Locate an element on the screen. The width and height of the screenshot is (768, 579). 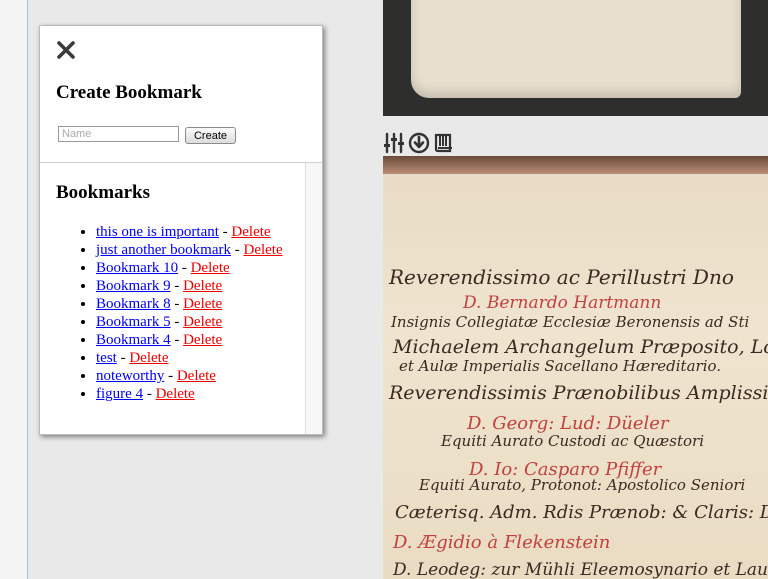
close-icon is located at coordinates (66, 50).